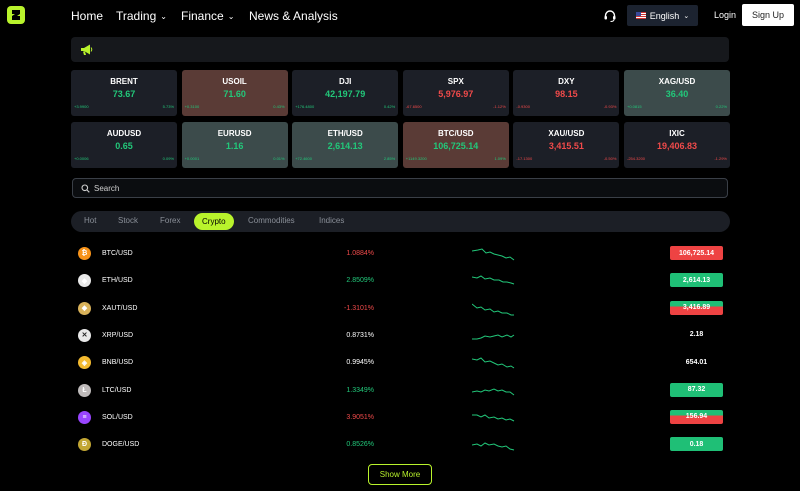 The width and height of the screenshot is (800, 491). Describe the element at coordinates (400, 363) in the screenshot. I see `list-item: ◈ BNB/USD 0.9945% 654.01` at that location.